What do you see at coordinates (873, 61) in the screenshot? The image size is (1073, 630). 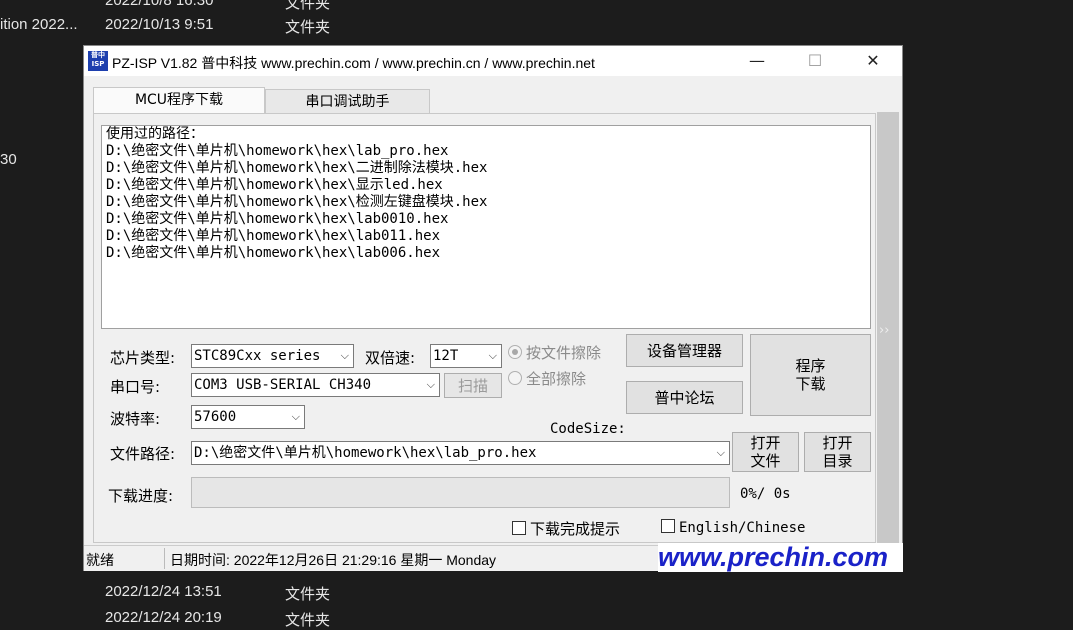 I see `close-button: ✕` at bounding box center [873, 61].